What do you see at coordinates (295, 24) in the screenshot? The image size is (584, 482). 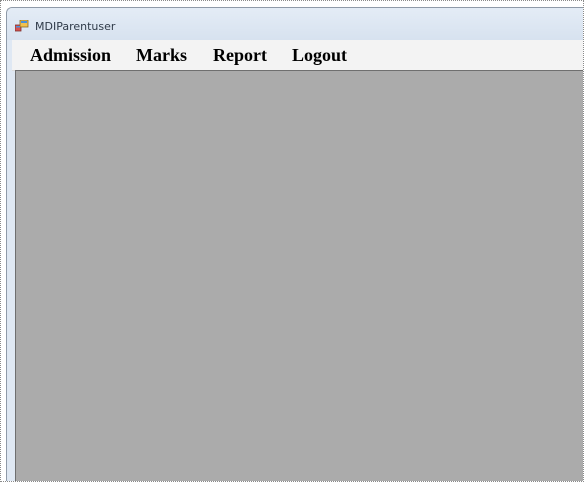 I see `title-bar: MDIParentuser` at bounding box center [295, 24].